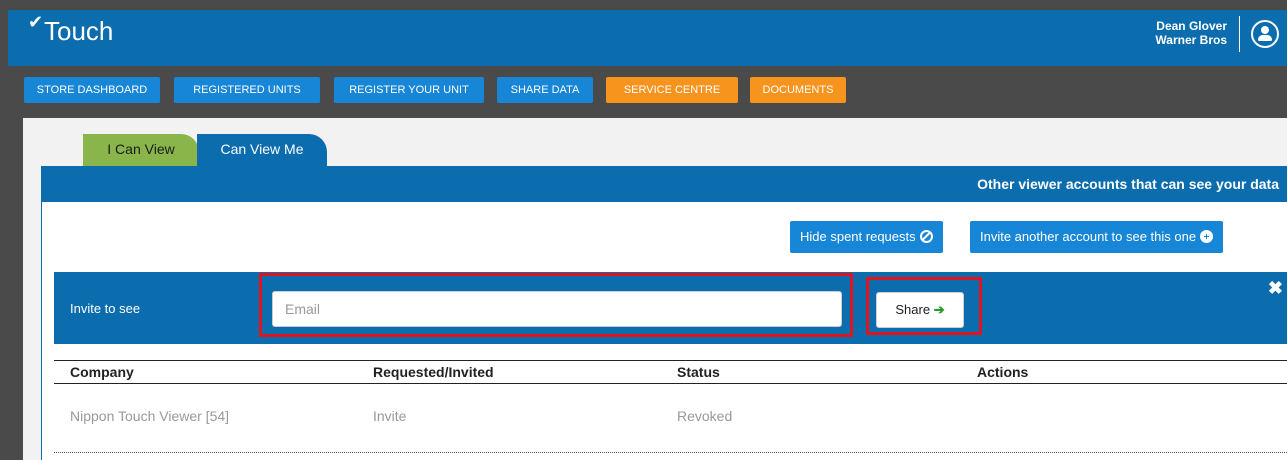 The height and width of the screenshot is (460, 1287). Describe the element at coordinates (141, 150) in the screenshot. I see `tab-i-can-view: I Can View` at that location.